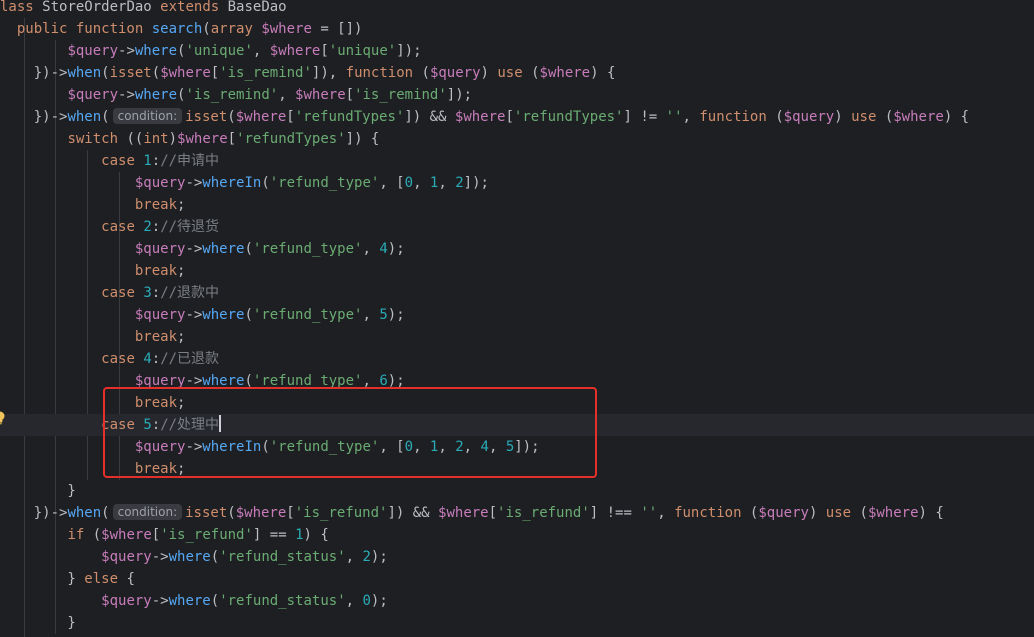 This screenshot has height=637, width=1034. What do you see at coordinates (257, 7) in the screenshot?
I see `code-token: BaseDao` at bounding box center [257, 7].